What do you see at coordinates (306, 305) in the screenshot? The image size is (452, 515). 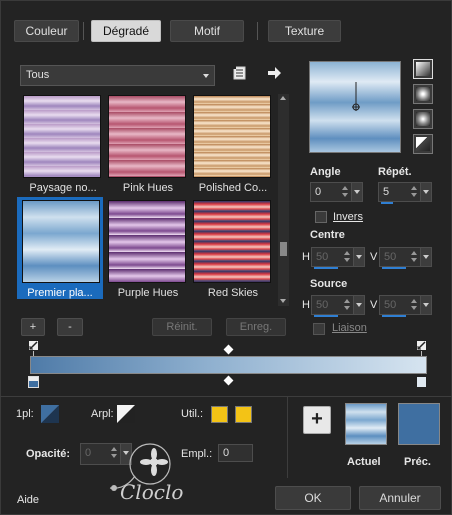 I see `source-h-label: H` at bounding box center [306, 305].